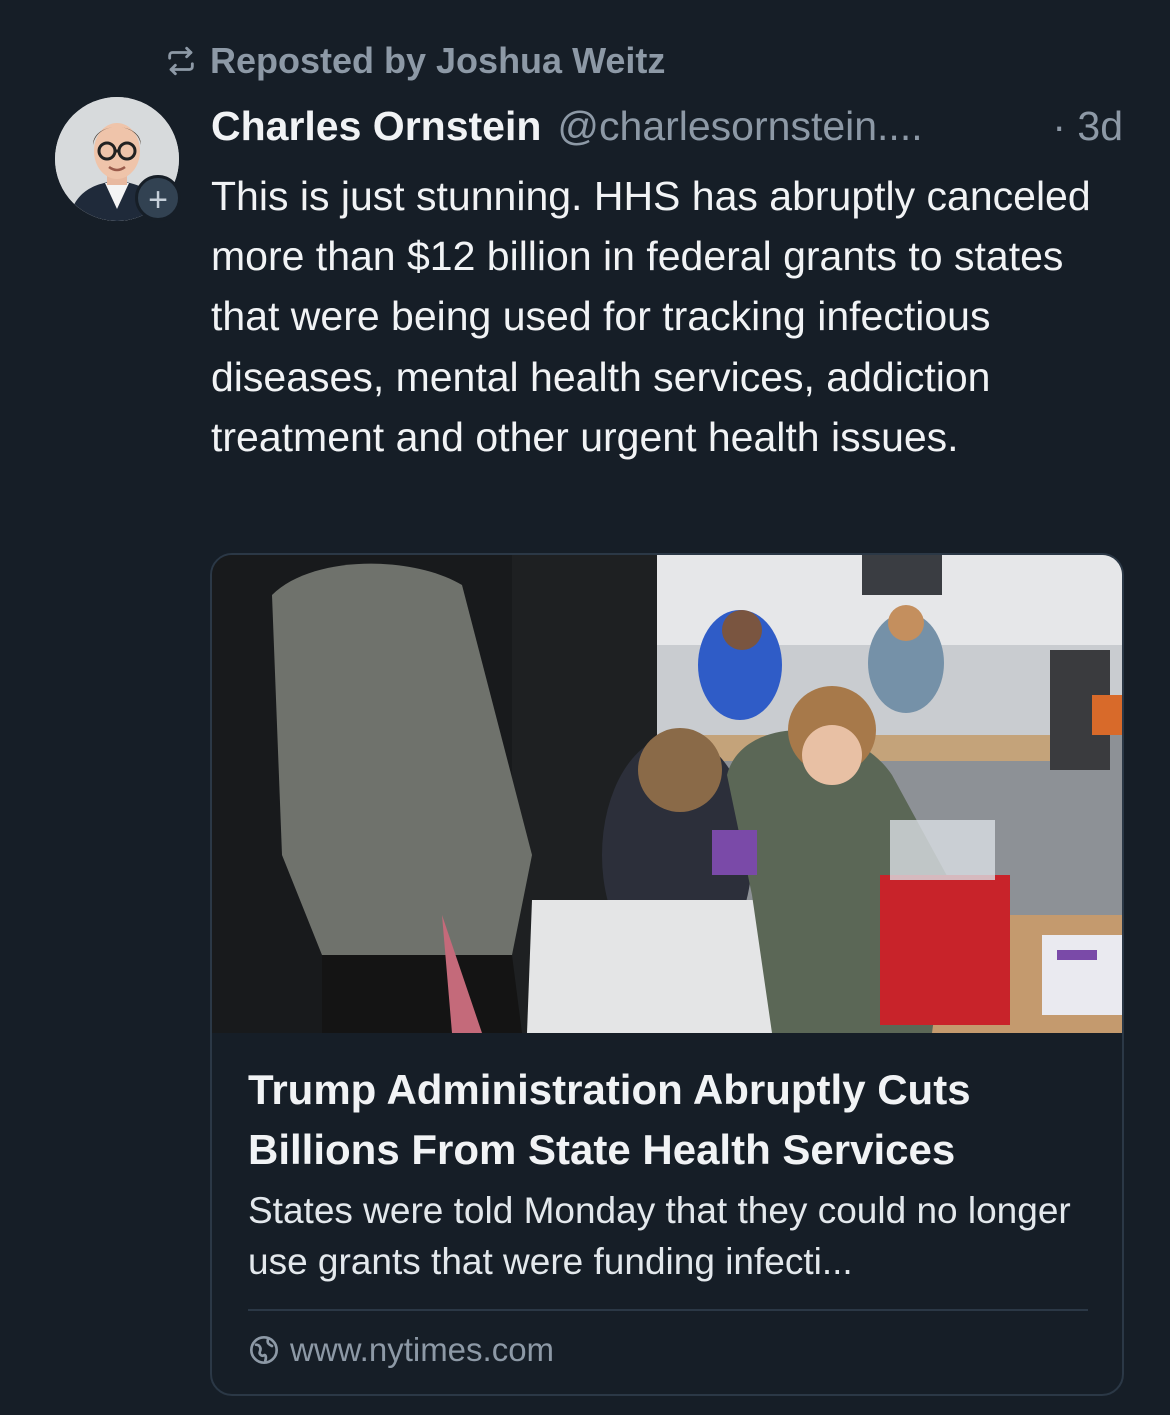 Image resolution: width=1170 pixels, height=1415 pixels. What do you see at coordinates (118, 159) in the screenshot?
I see `author-avatar-wrap: +` at bounding box center [118, 159].